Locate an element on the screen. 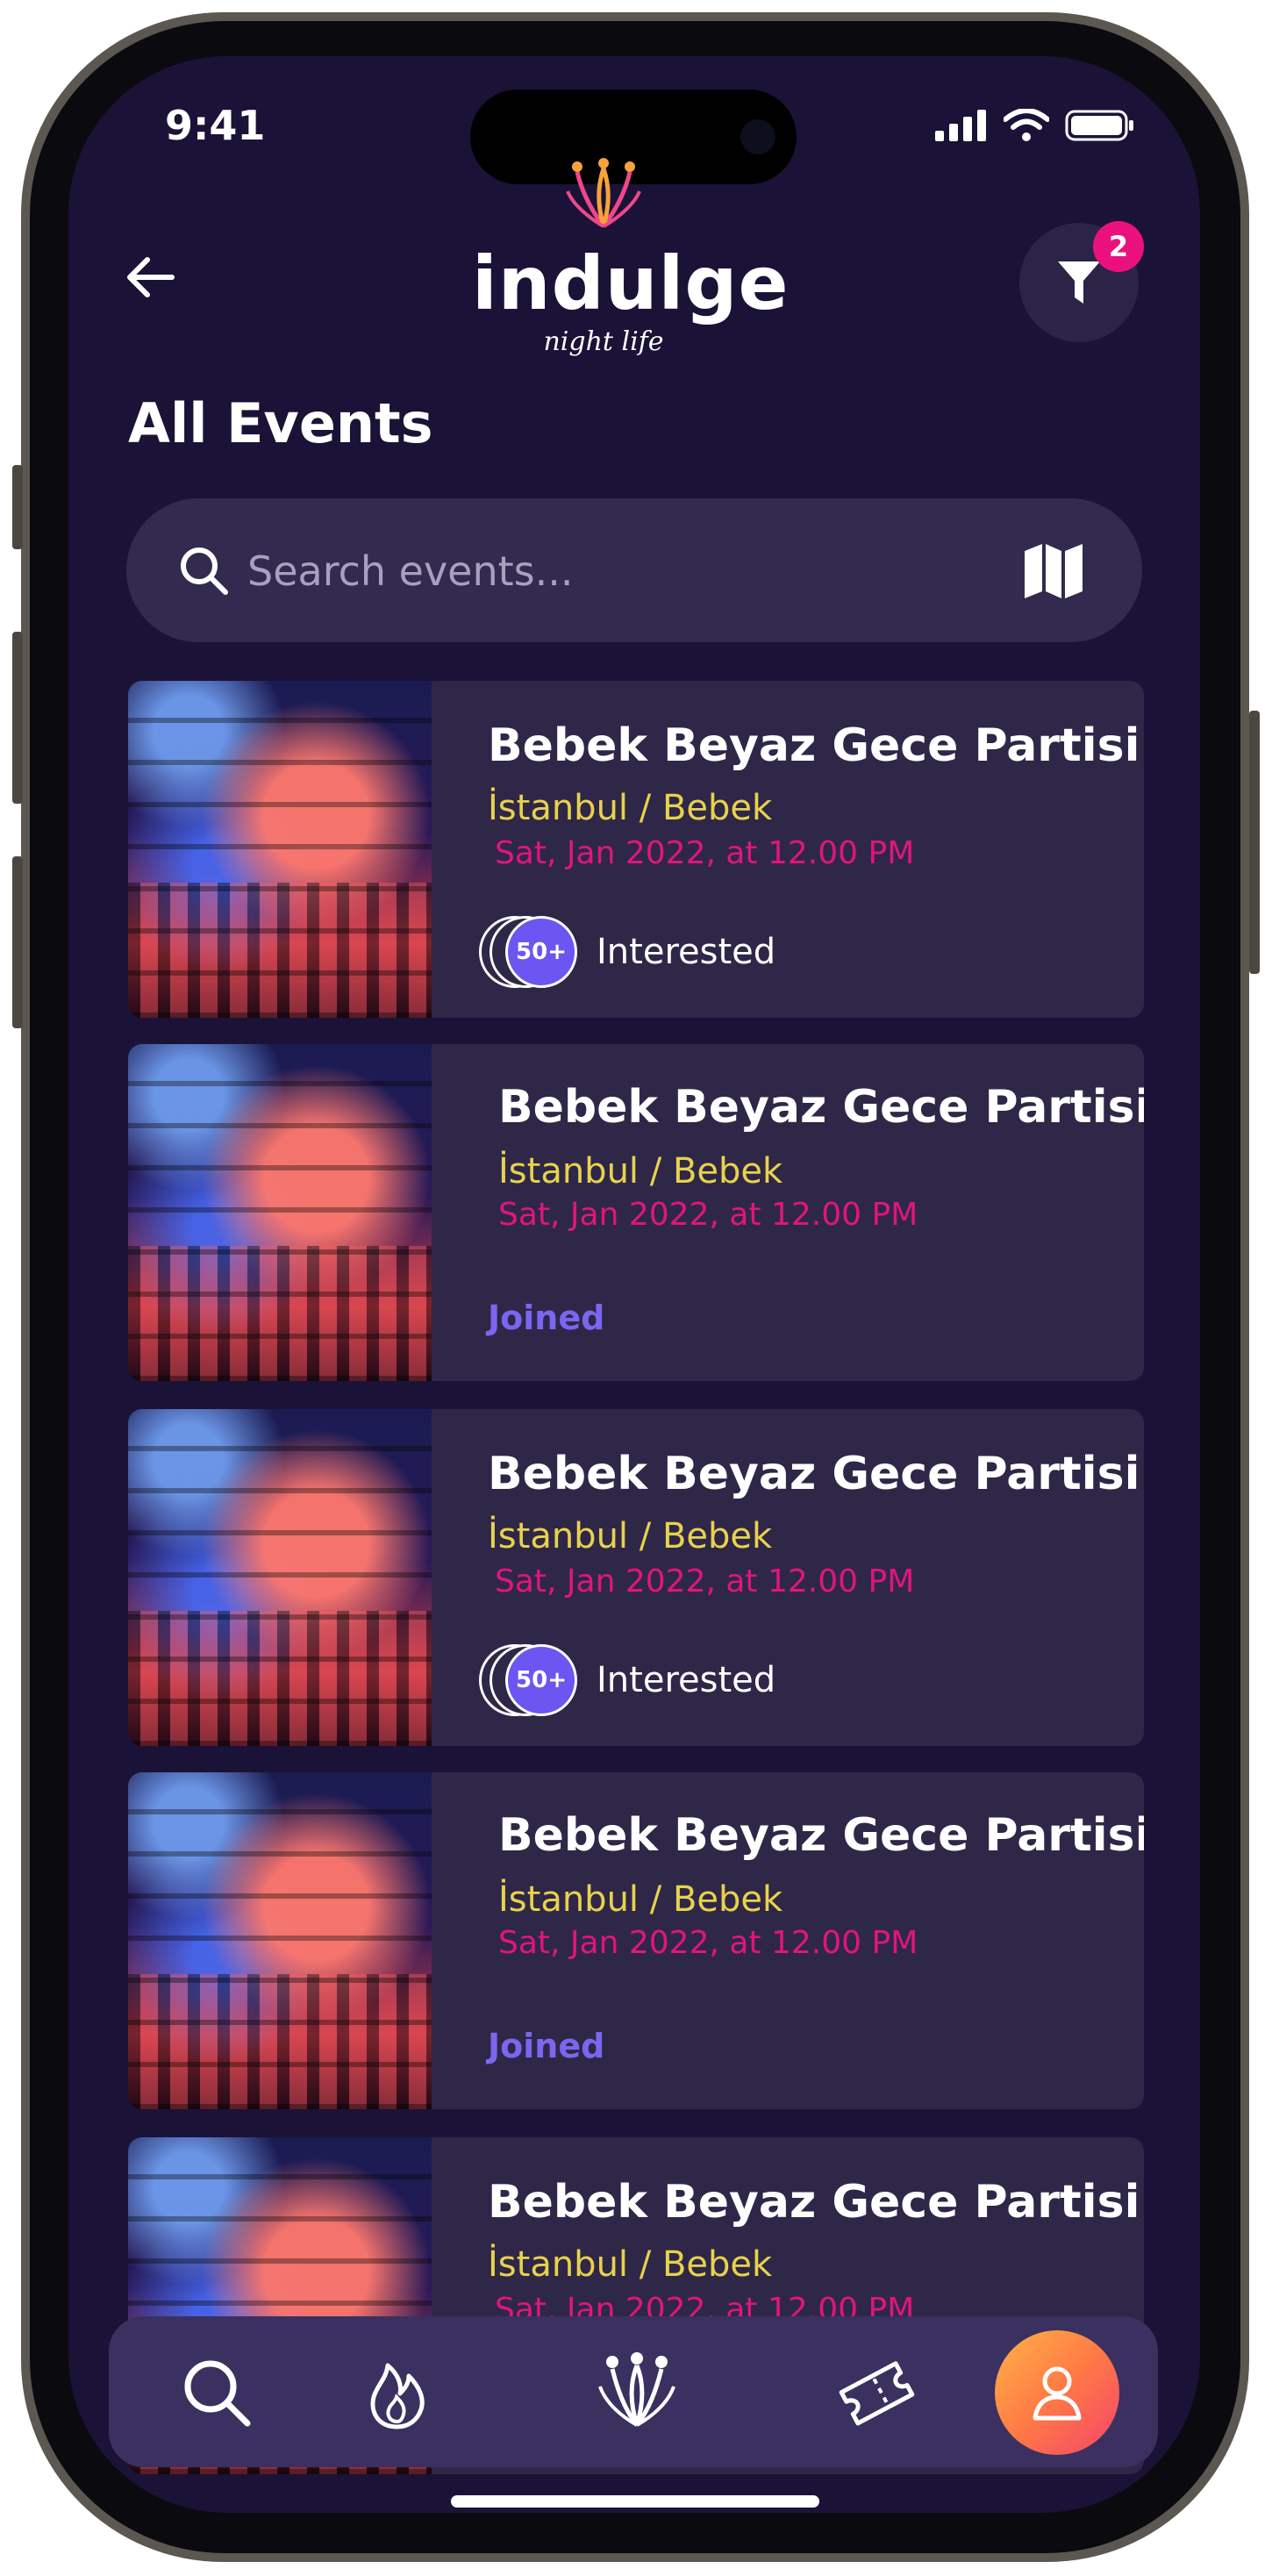 The height and width of the screenshot is (2576, 1272). app-logo: indulge night life is located at coordinates (631, 260).